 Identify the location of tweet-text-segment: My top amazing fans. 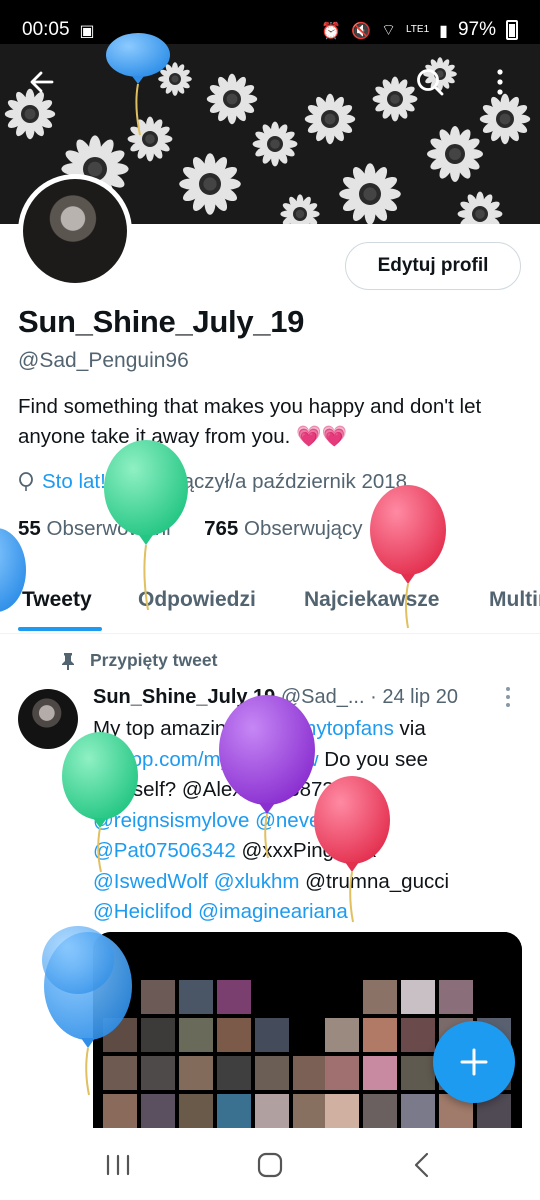
(190, 728).